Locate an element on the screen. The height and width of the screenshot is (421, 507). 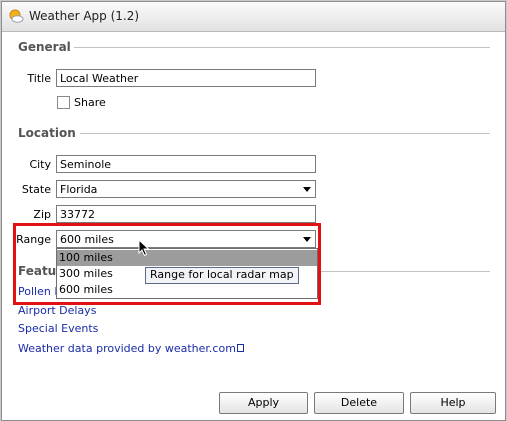
sun-cloud-icon is located at coordinates (16, 16).